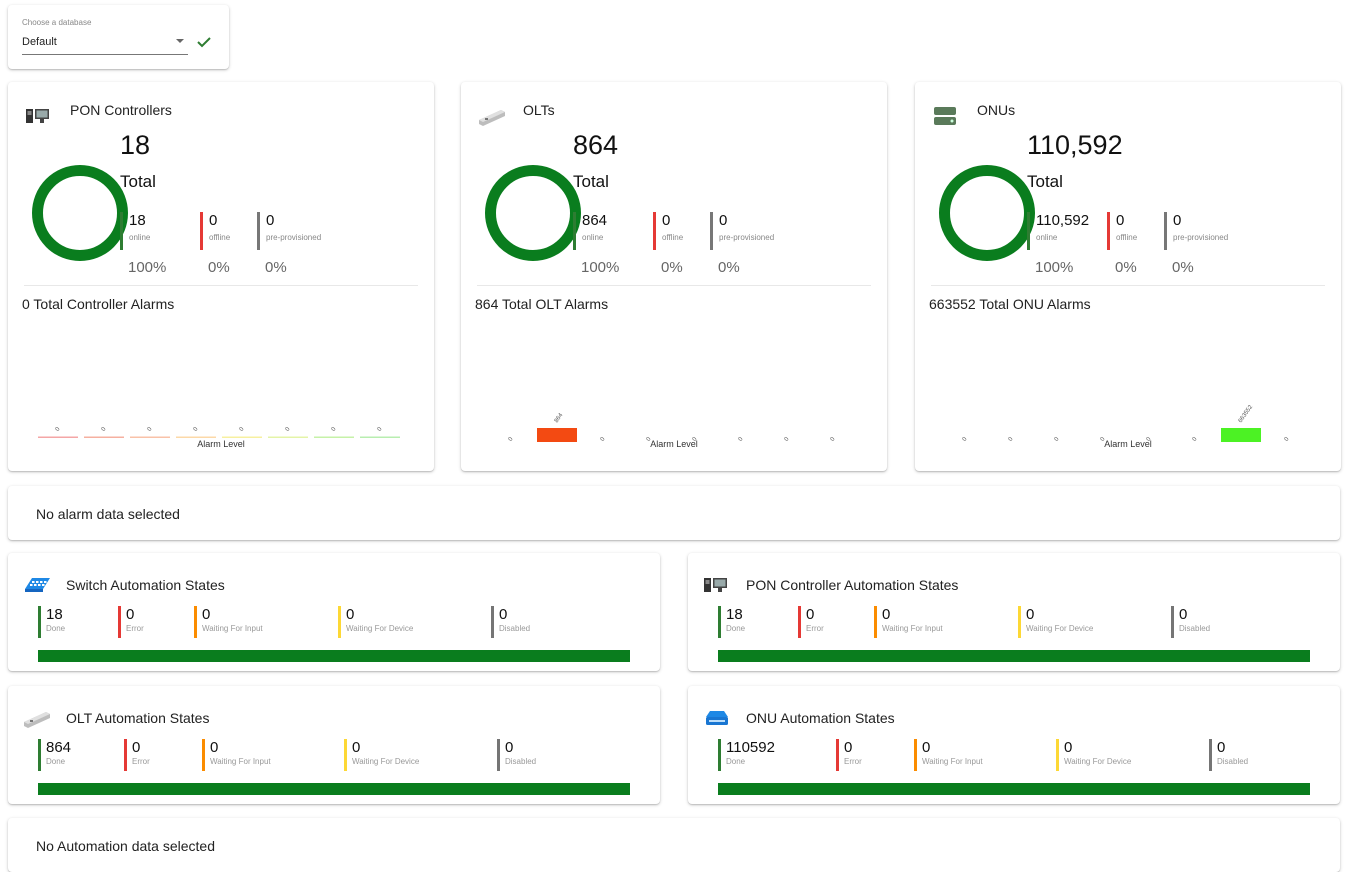 This screenshot has height=872, width=1347. What do you see at coordinates (715, 585) in the screenshot?
I see `pon-controller-icon` at bounding box center [715, 585].